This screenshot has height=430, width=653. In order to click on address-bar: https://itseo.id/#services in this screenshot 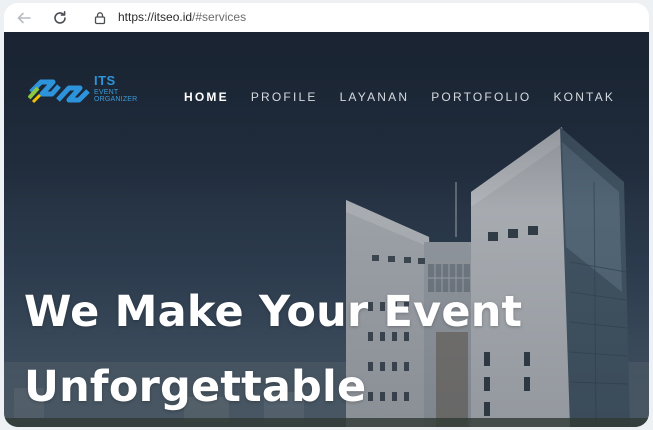, I will do `click(182, 17)`.